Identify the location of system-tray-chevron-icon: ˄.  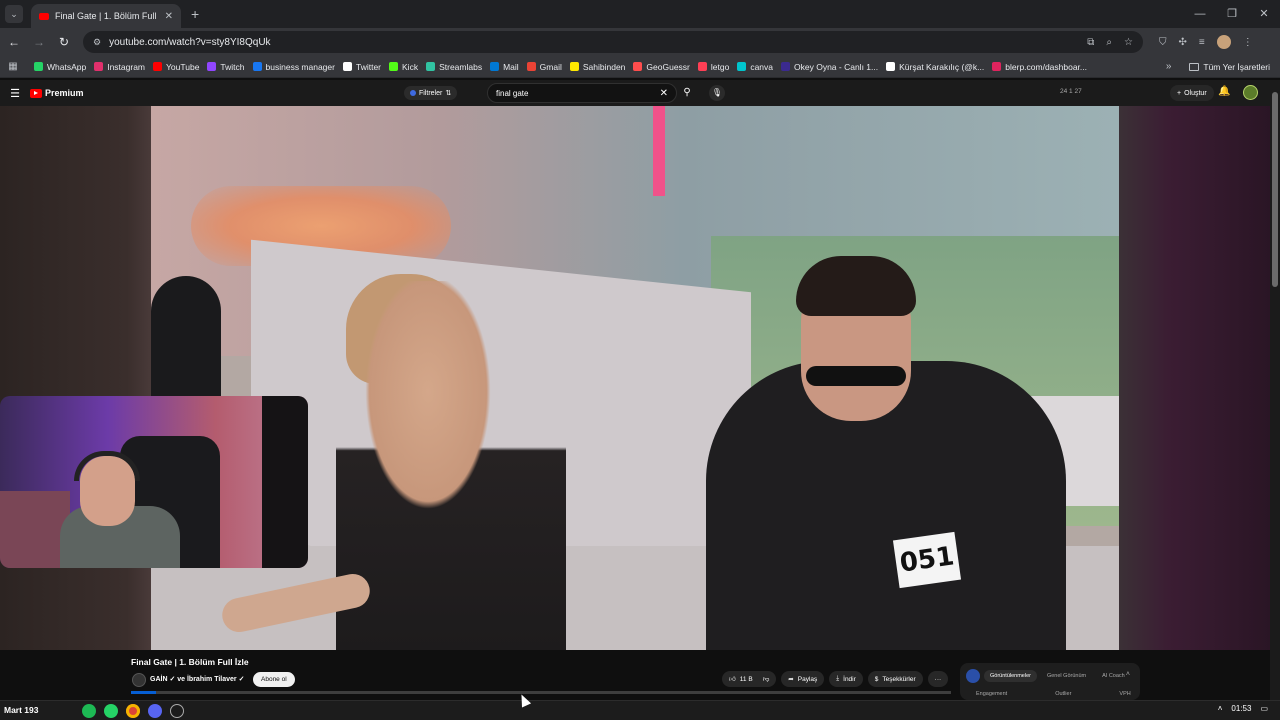
(1220, 708).